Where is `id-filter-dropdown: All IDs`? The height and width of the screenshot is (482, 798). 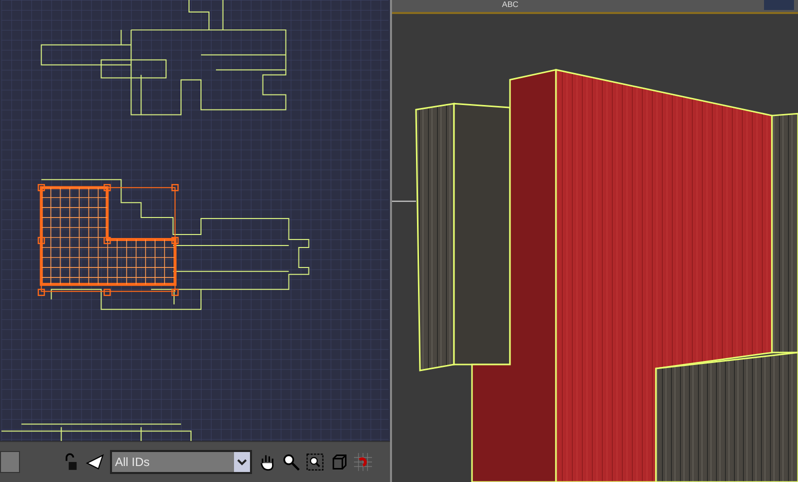
id-filter-dropdown: All IDs is located at coordinates (181, 462).